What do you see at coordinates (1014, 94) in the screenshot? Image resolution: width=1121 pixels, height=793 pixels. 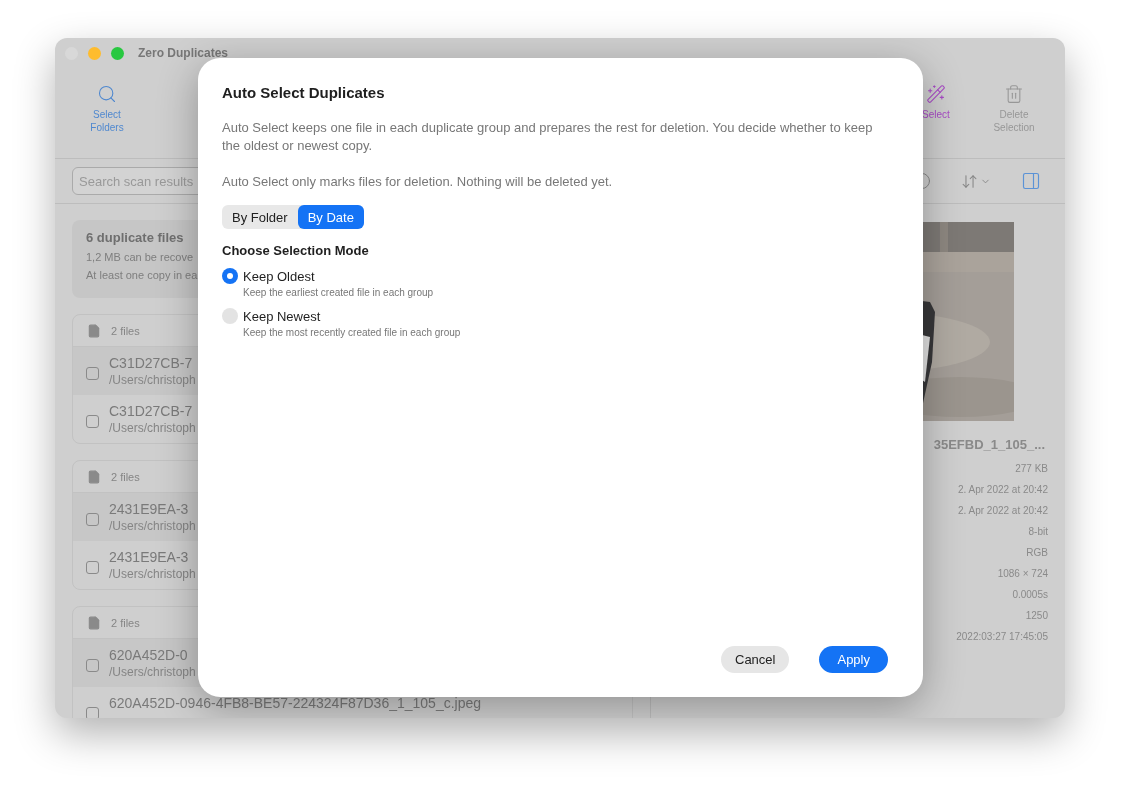 I see `trash-icon` at bounding box center [1014, 94].